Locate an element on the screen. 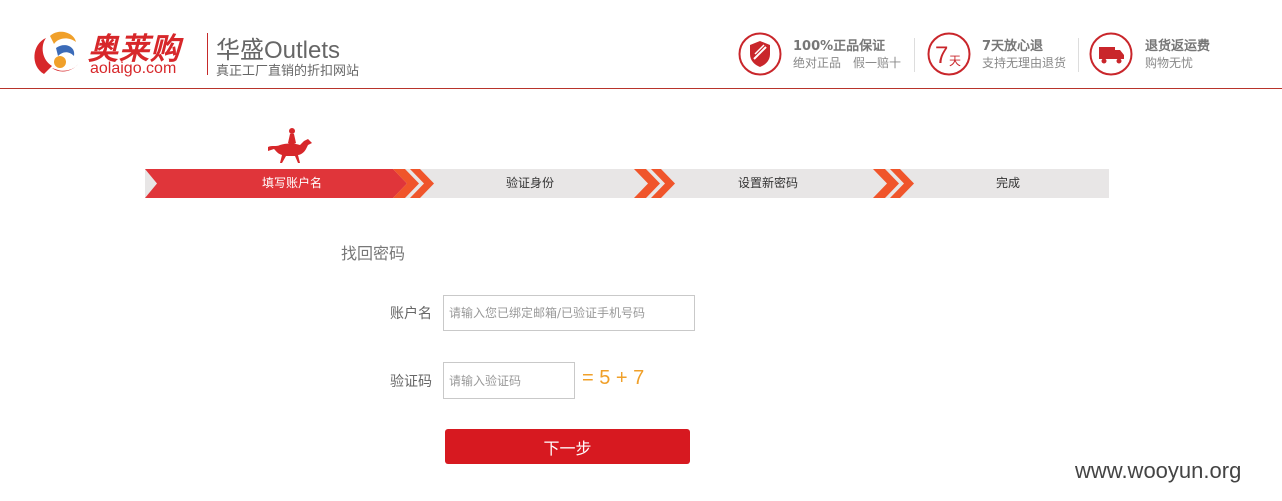 The width and height of the screenshot is (1282, 501). site-logo: 奥莱购 aolaigo.com is located at coordinates (115, 52).